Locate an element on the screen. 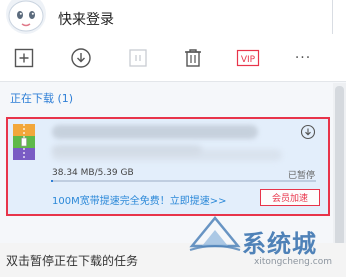  svg-text: VIP is located at coordinates (248, 60).